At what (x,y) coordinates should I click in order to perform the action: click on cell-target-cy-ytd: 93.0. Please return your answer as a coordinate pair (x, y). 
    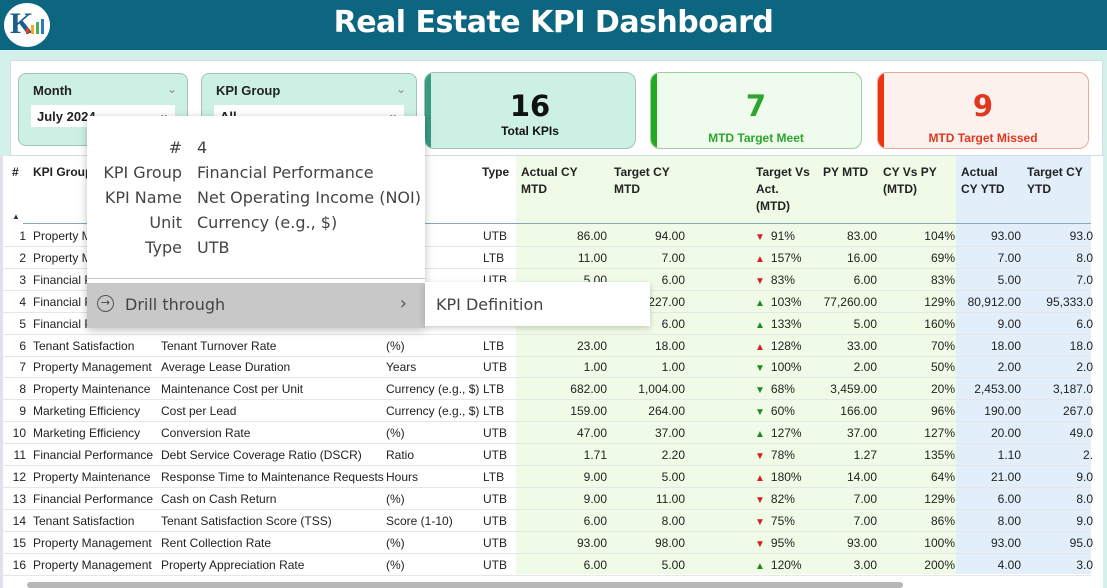
    Looking at the image, I should click on (1081, 236).